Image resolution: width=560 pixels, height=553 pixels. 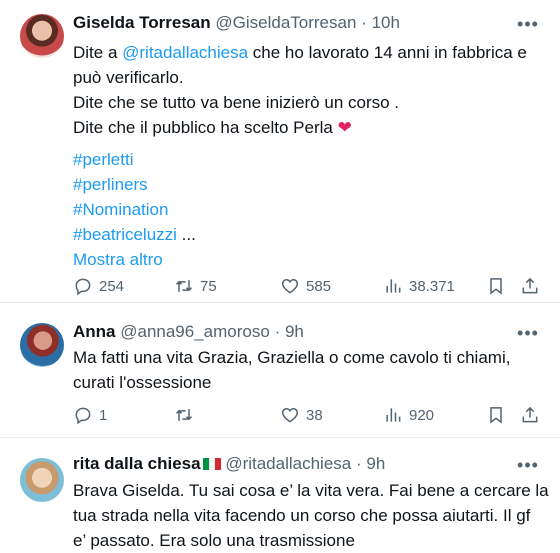 I want to click on like-button: 585, so click(x=305, y=286).